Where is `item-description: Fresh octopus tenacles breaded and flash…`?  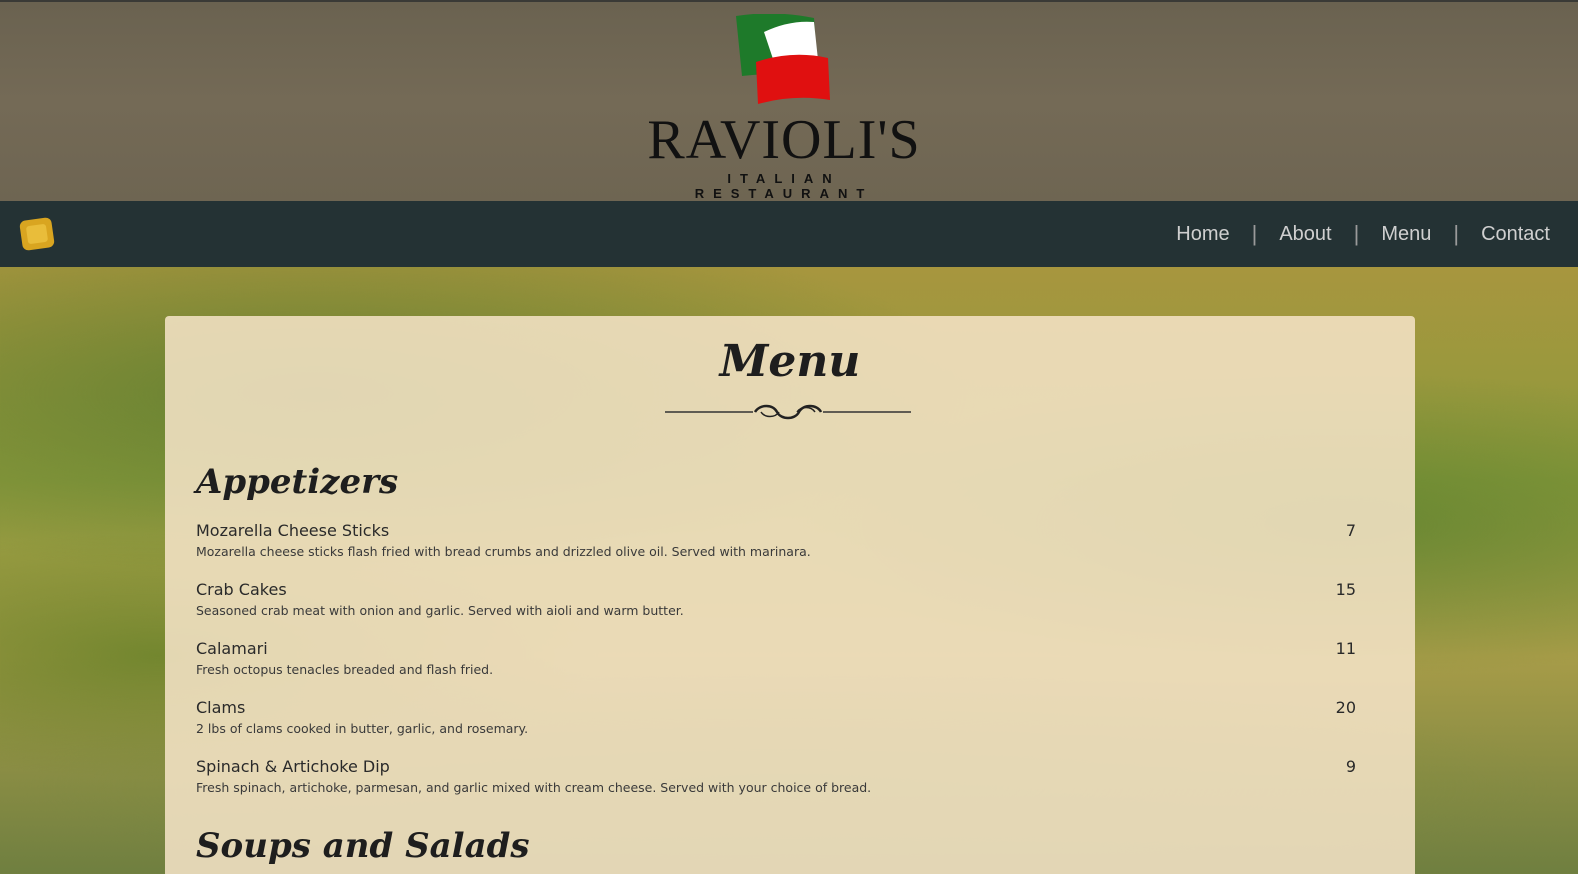
item-description: Fresh octopus tenacles breaded and flash… is located at coordinates (345, 669).